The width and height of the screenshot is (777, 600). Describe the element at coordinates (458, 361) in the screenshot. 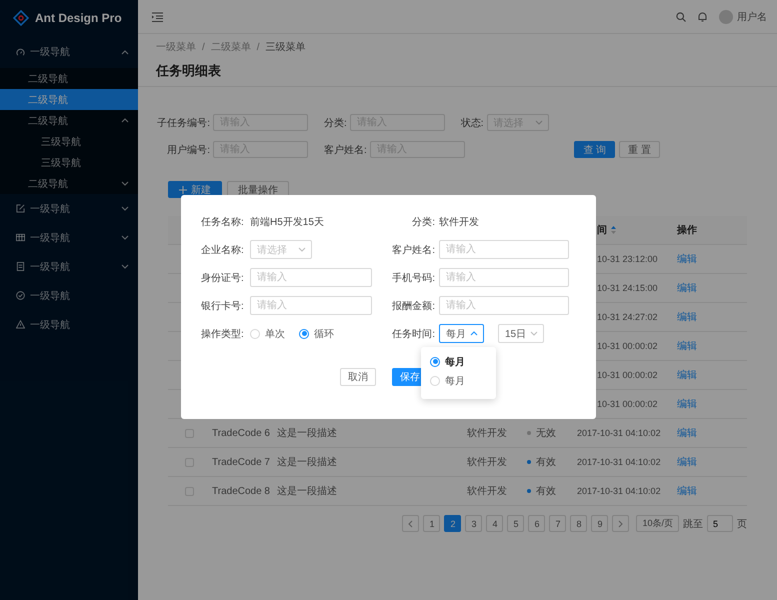

I see `dropdown-option: 每月` at that location.